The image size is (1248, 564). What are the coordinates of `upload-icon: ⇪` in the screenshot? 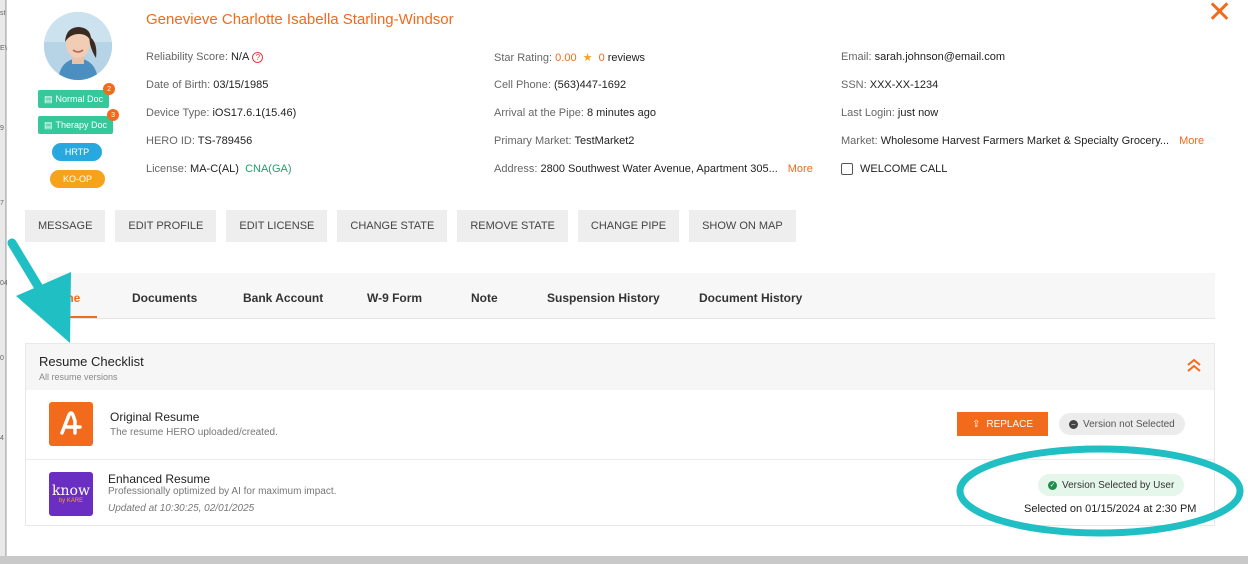 It's located at (976, 424).